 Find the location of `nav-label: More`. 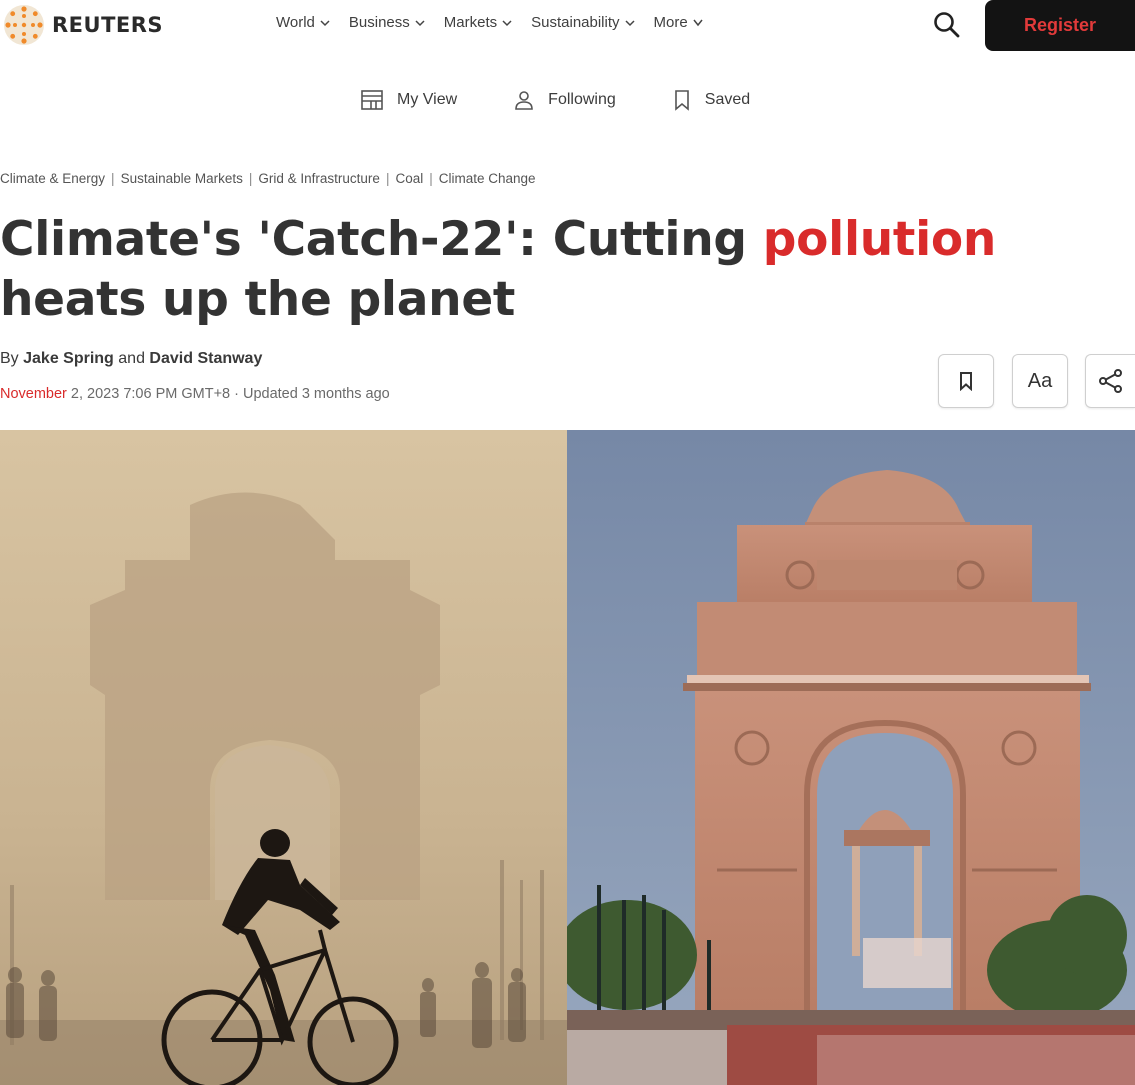

nav-label: More is located at coordinates (670, 22).